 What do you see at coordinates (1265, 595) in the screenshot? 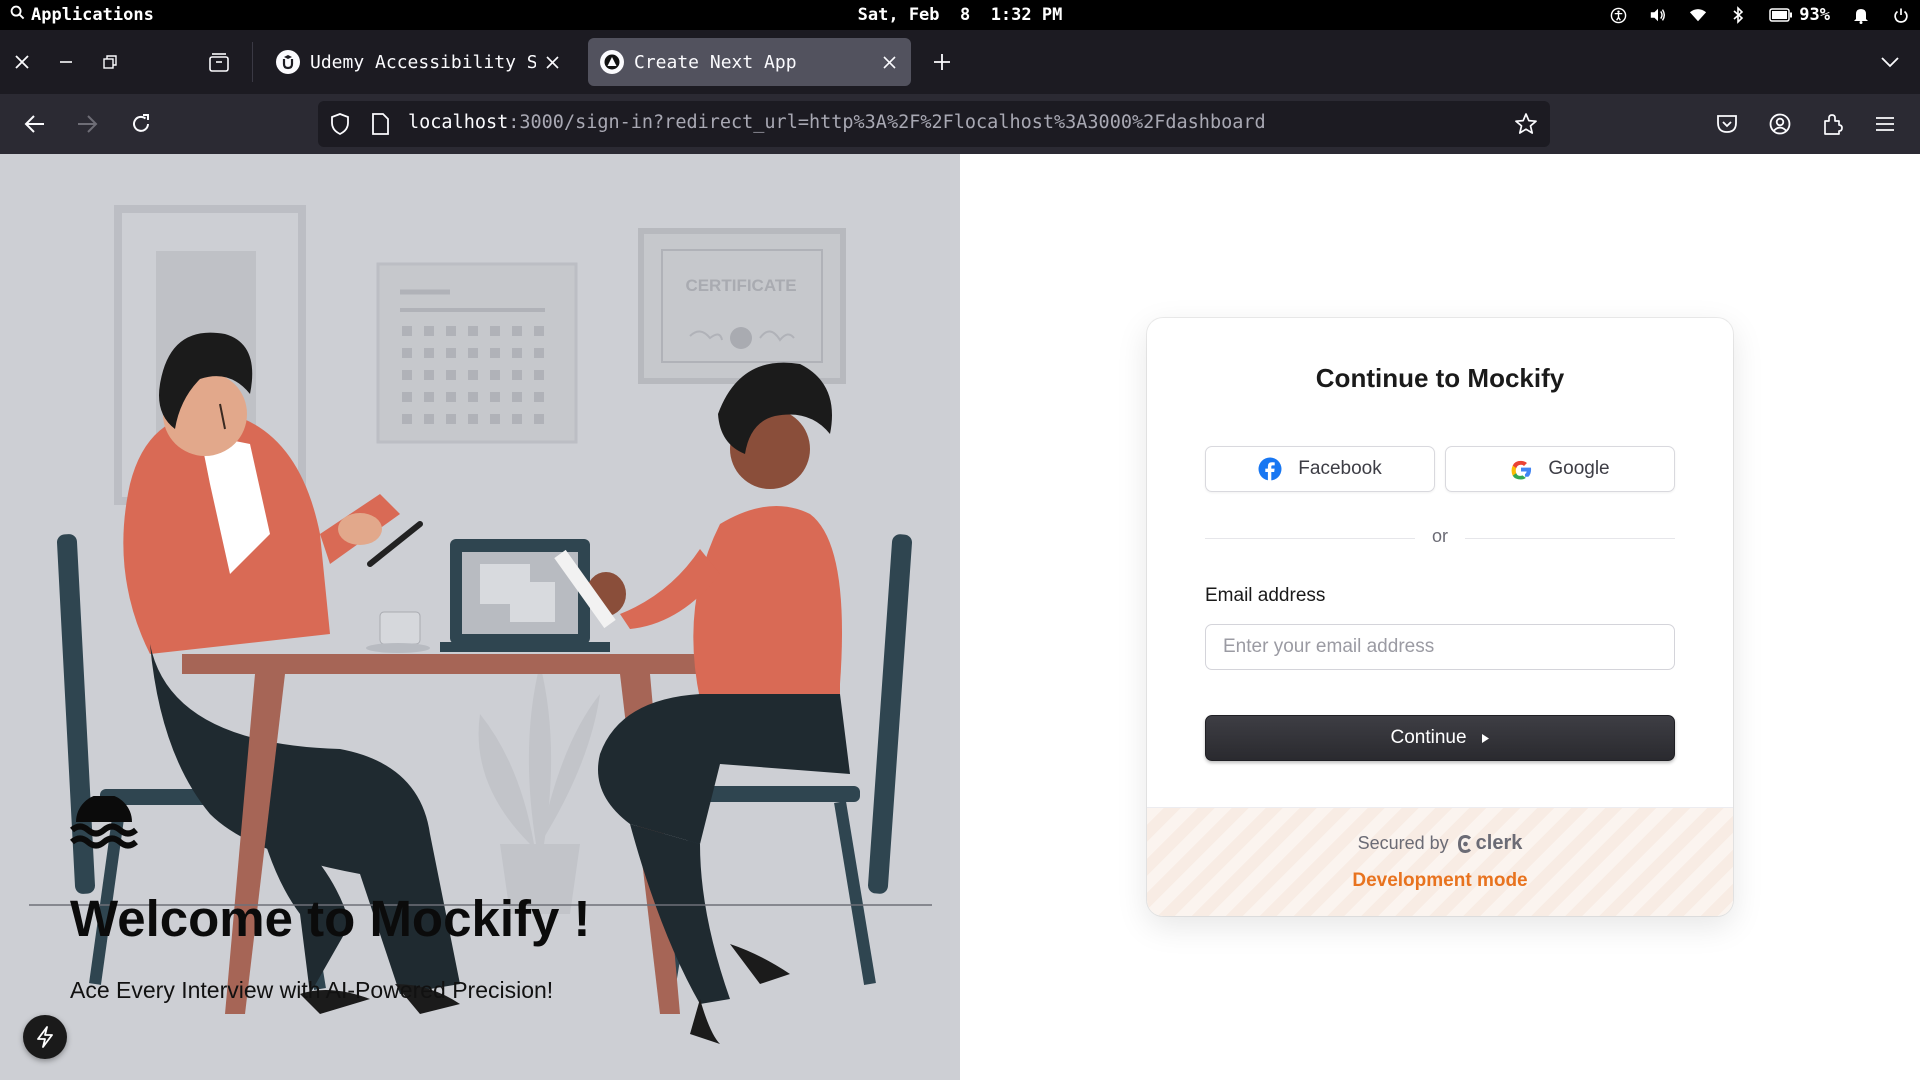
I see `email-label: Email address` at bounding box center [1265, 595].